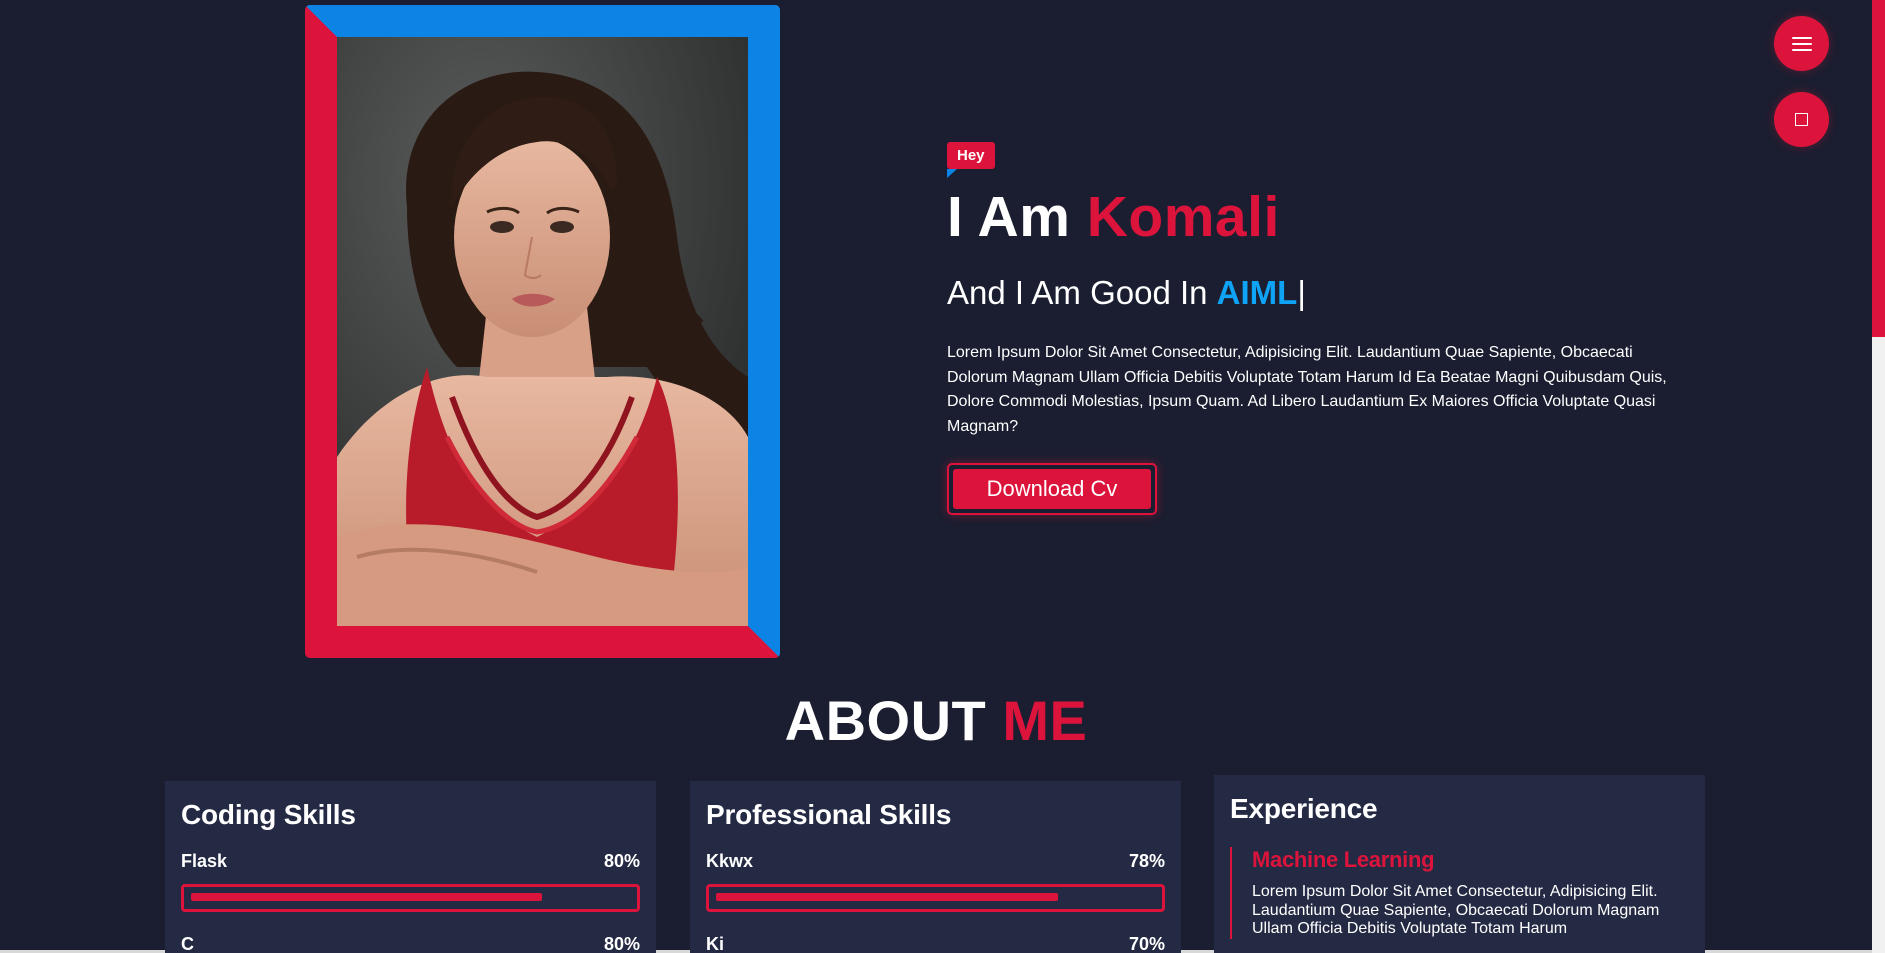 The height and width of the screenshot is (953, 1885). I want to click on download-cv-button: Download Cv, so click(1052, 489).